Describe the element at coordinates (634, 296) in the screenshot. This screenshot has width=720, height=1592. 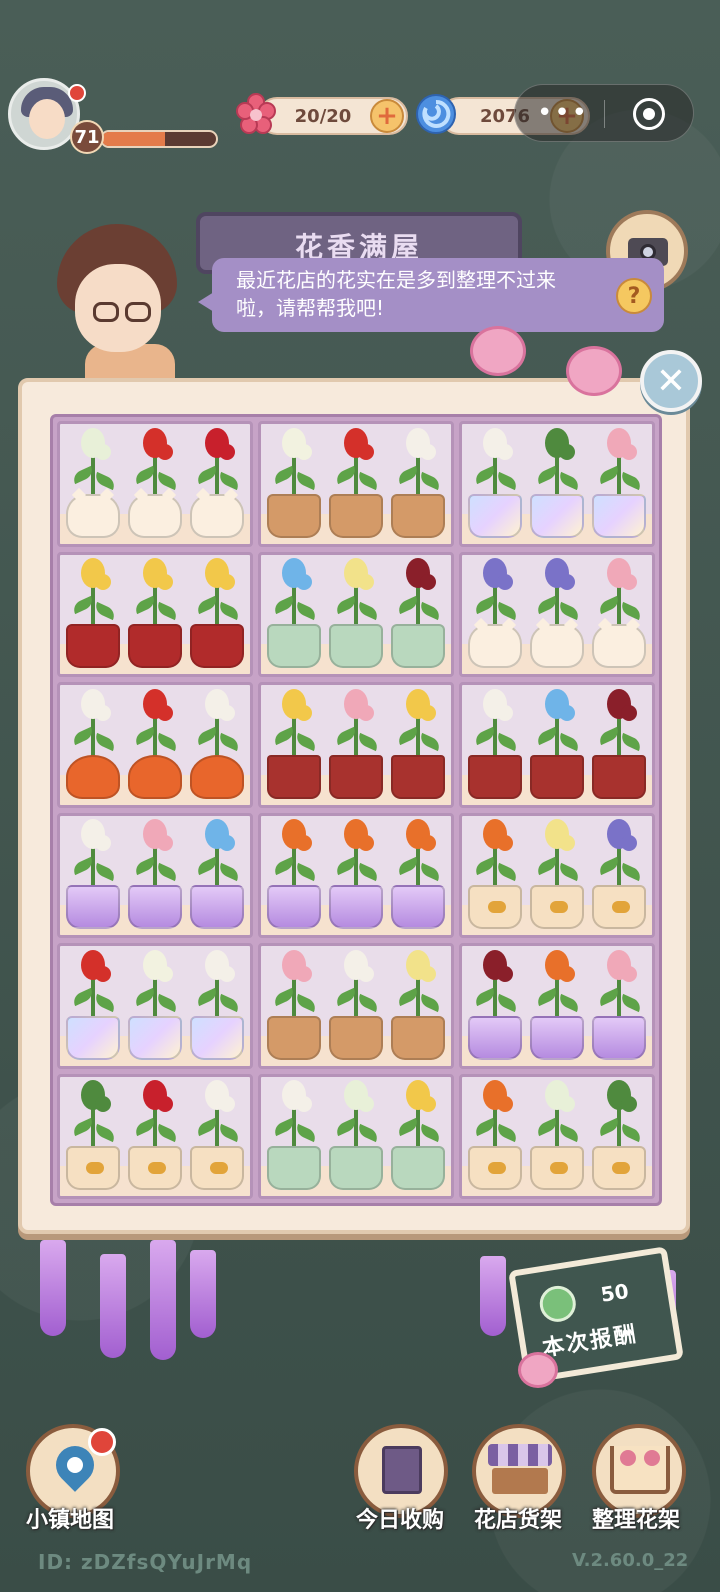
I see `help-question-icon: ?` at that location.